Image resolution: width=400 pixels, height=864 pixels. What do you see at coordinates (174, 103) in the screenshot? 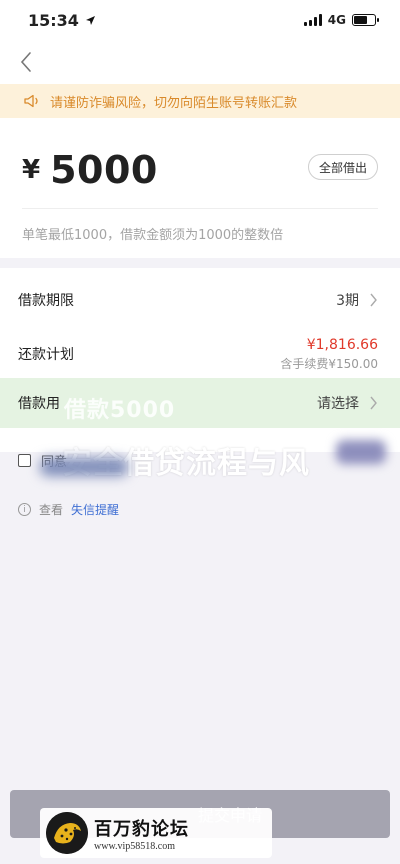
I see `warning-text: 请谨防诈骗风险，切勿向陌生账号转账汇款` at bounding box center [174, 103].